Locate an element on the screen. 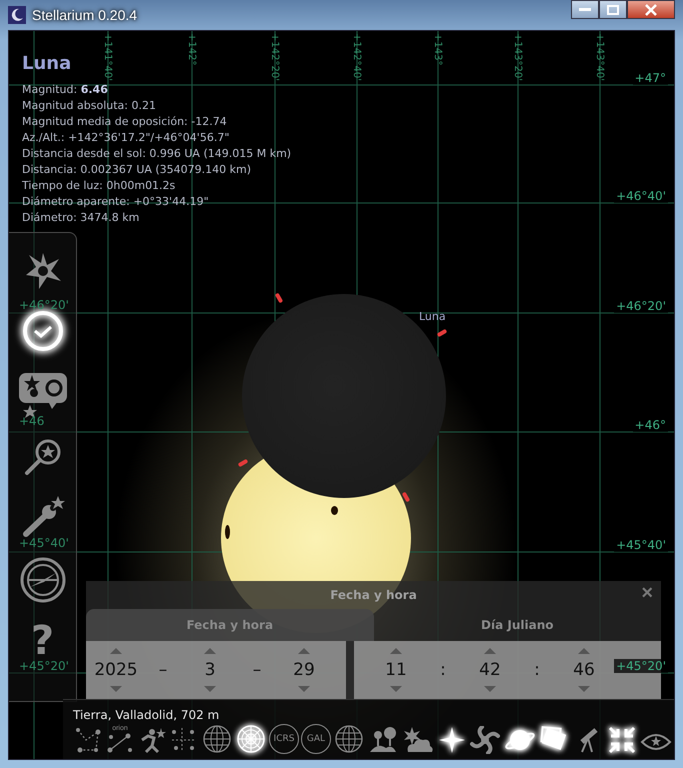  azimuth-label: +142°40' is located at coordinates (356, 57).